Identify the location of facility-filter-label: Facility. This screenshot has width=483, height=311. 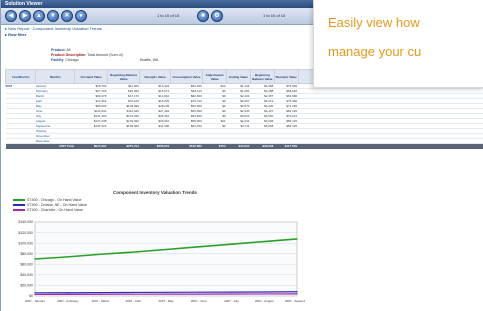
(57, 60).